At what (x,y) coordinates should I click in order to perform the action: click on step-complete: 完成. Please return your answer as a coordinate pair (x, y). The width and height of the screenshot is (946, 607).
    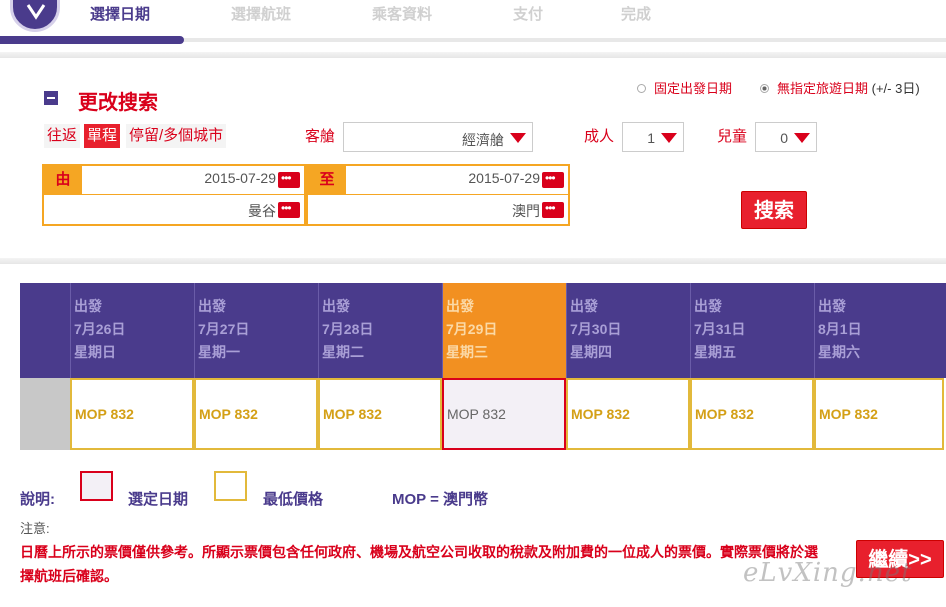
    Looking at the image, I should click on (636, 14).